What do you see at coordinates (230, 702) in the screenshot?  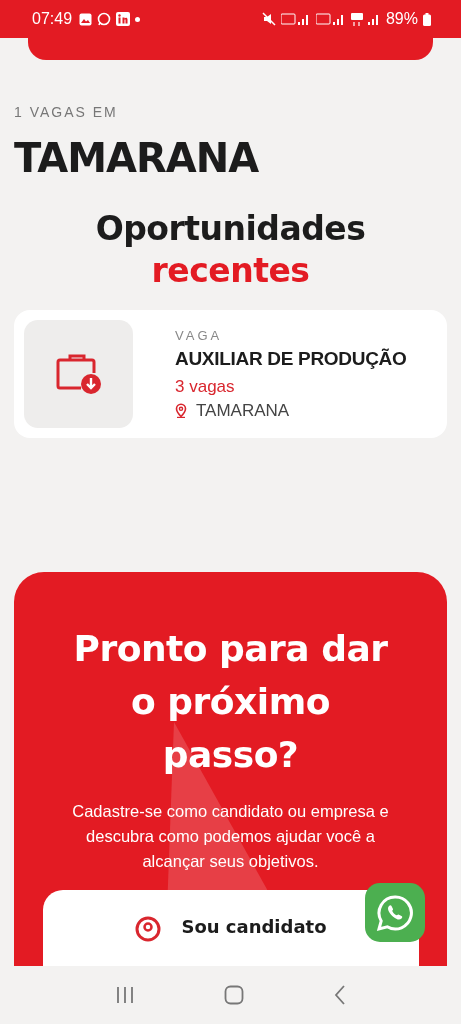 I see `cta-heading: Pronto para dar o próximo passo?` at bounding box center [230, 702].